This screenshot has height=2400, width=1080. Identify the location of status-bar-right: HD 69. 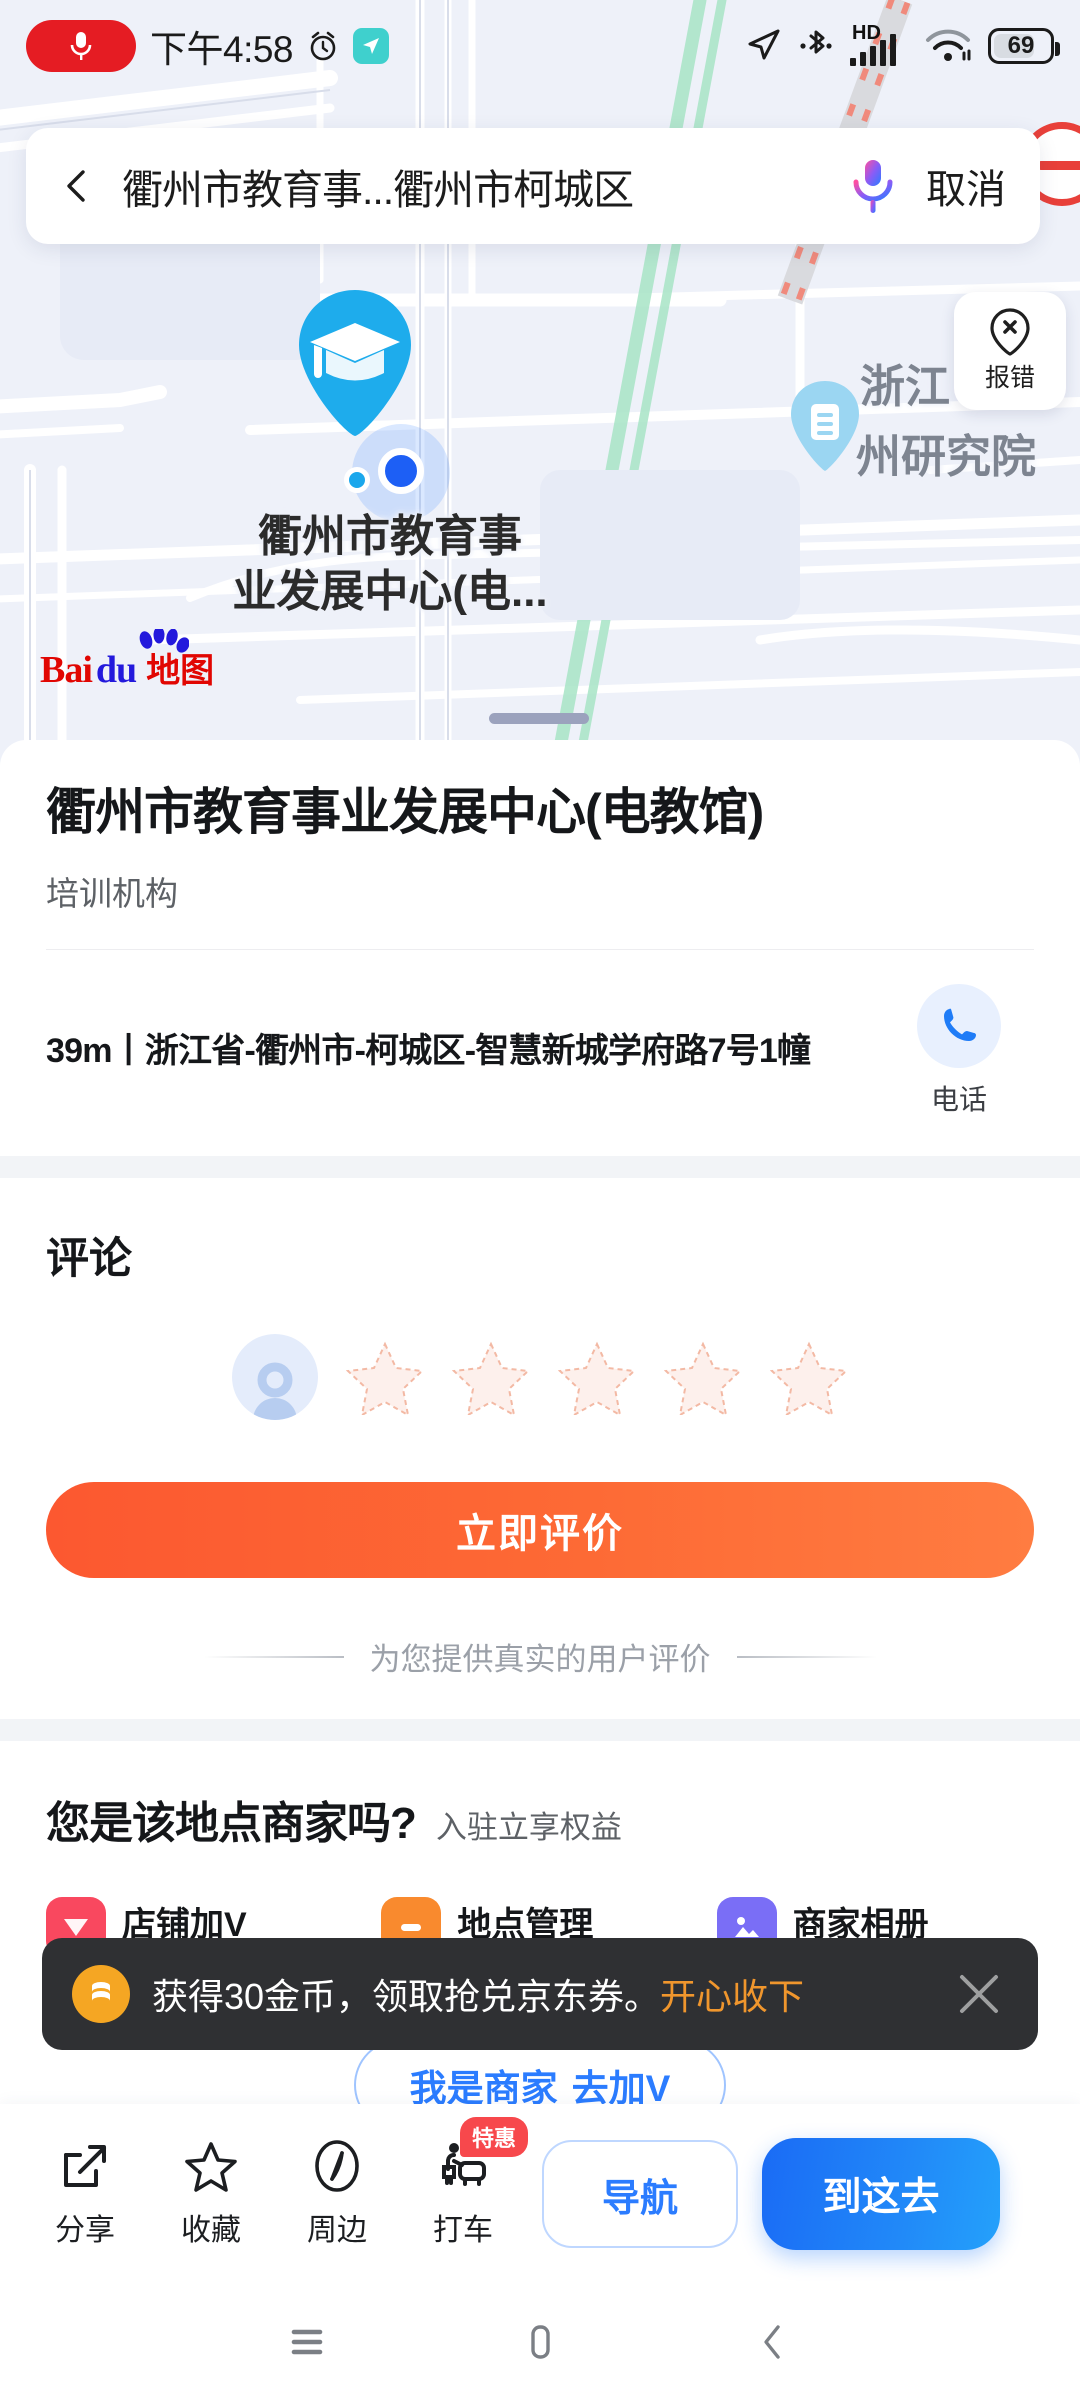
(902, 44).